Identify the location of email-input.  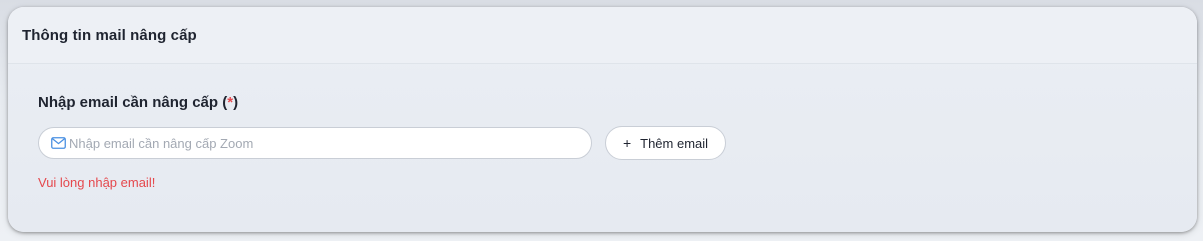
(324, 143).